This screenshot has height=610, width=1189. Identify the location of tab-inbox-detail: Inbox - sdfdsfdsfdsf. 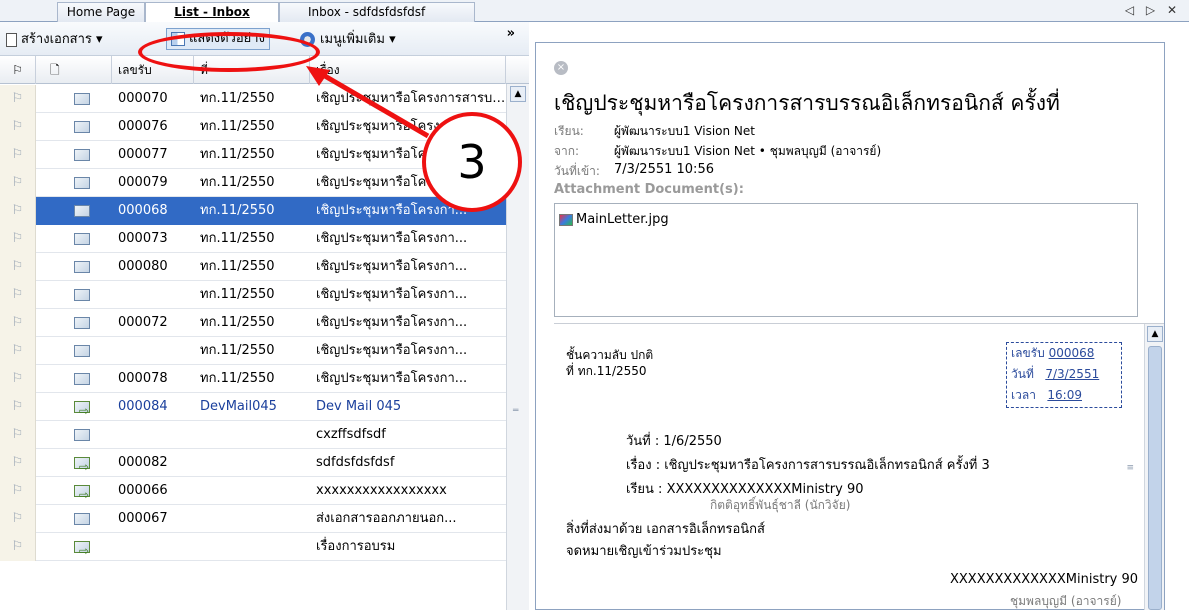
(377, 12).